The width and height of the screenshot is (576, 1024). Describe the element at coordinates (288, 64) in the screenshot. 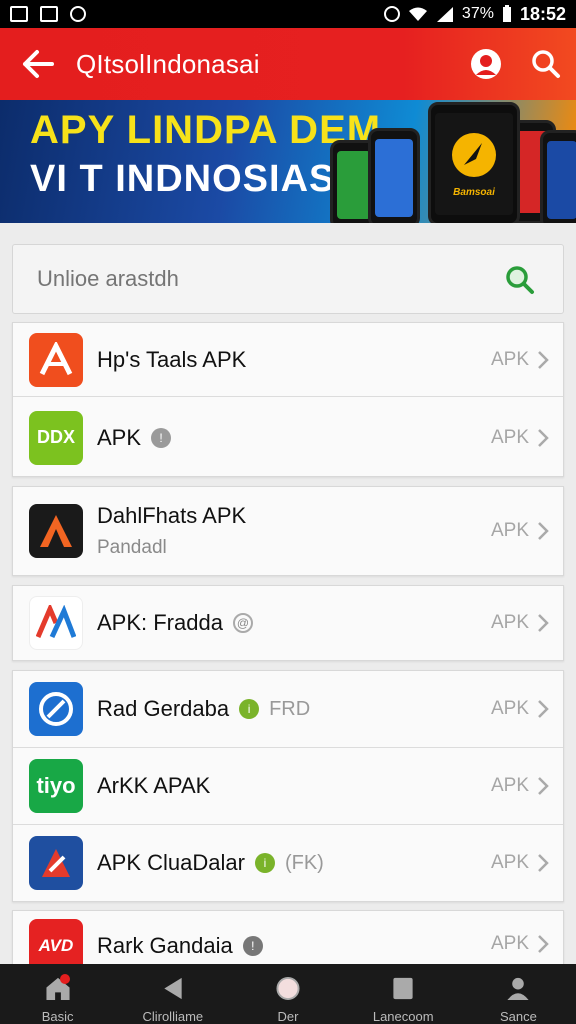

I see `app-bar: QItsolIndonasai` at that location.